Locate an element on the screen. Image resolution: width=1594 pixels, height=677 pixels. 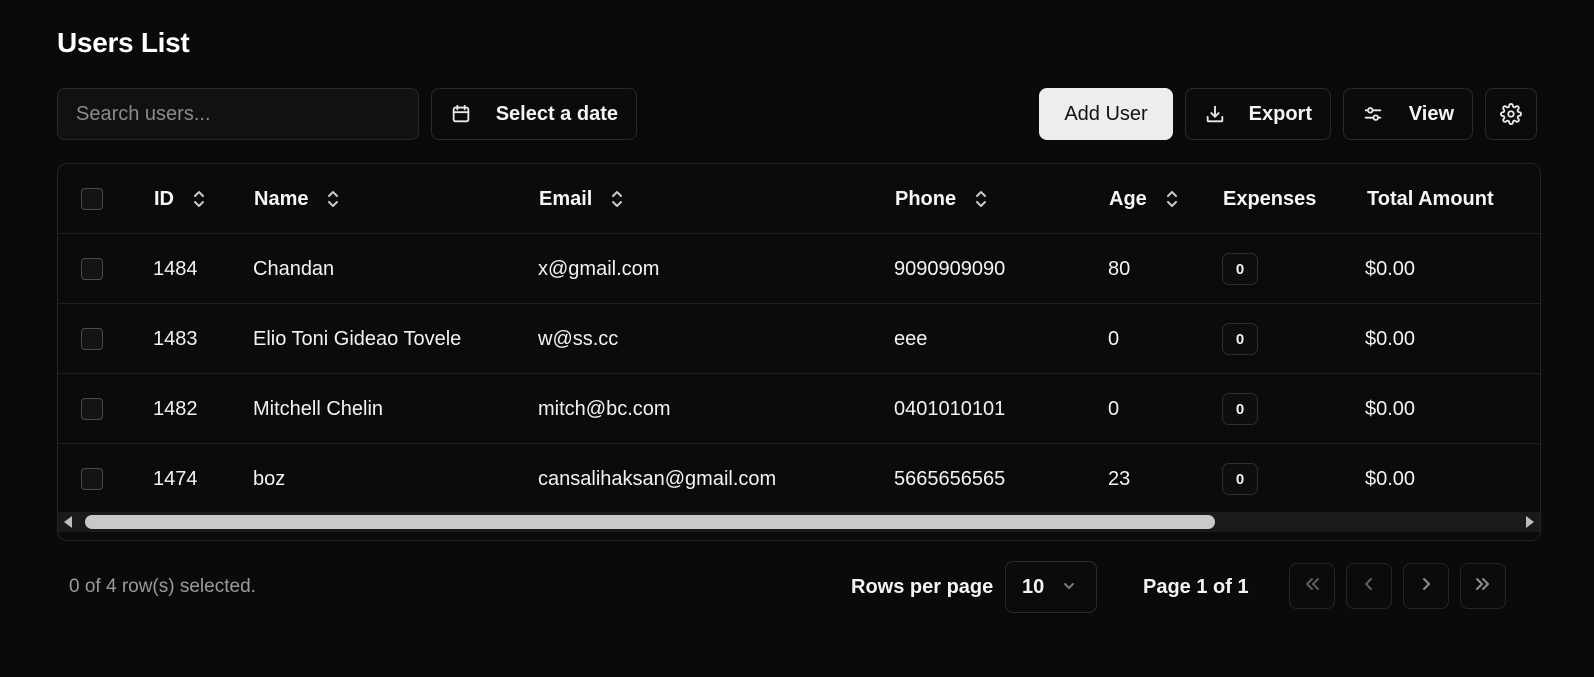
horizontal-scrollbar is located at coordinates (799, 522).